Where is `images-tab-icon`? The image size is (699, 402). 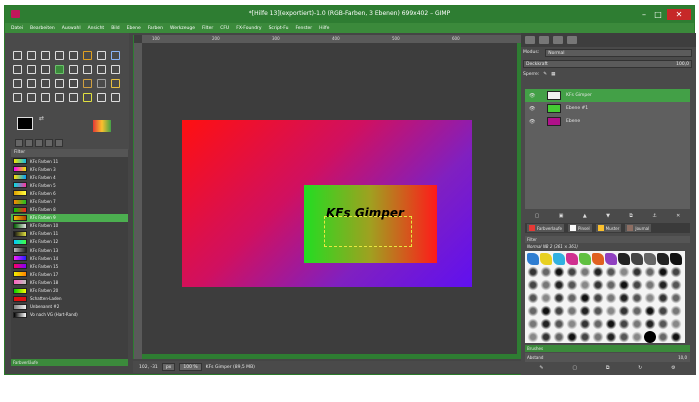 images-tab-icon is located at coordinates (49, 143).